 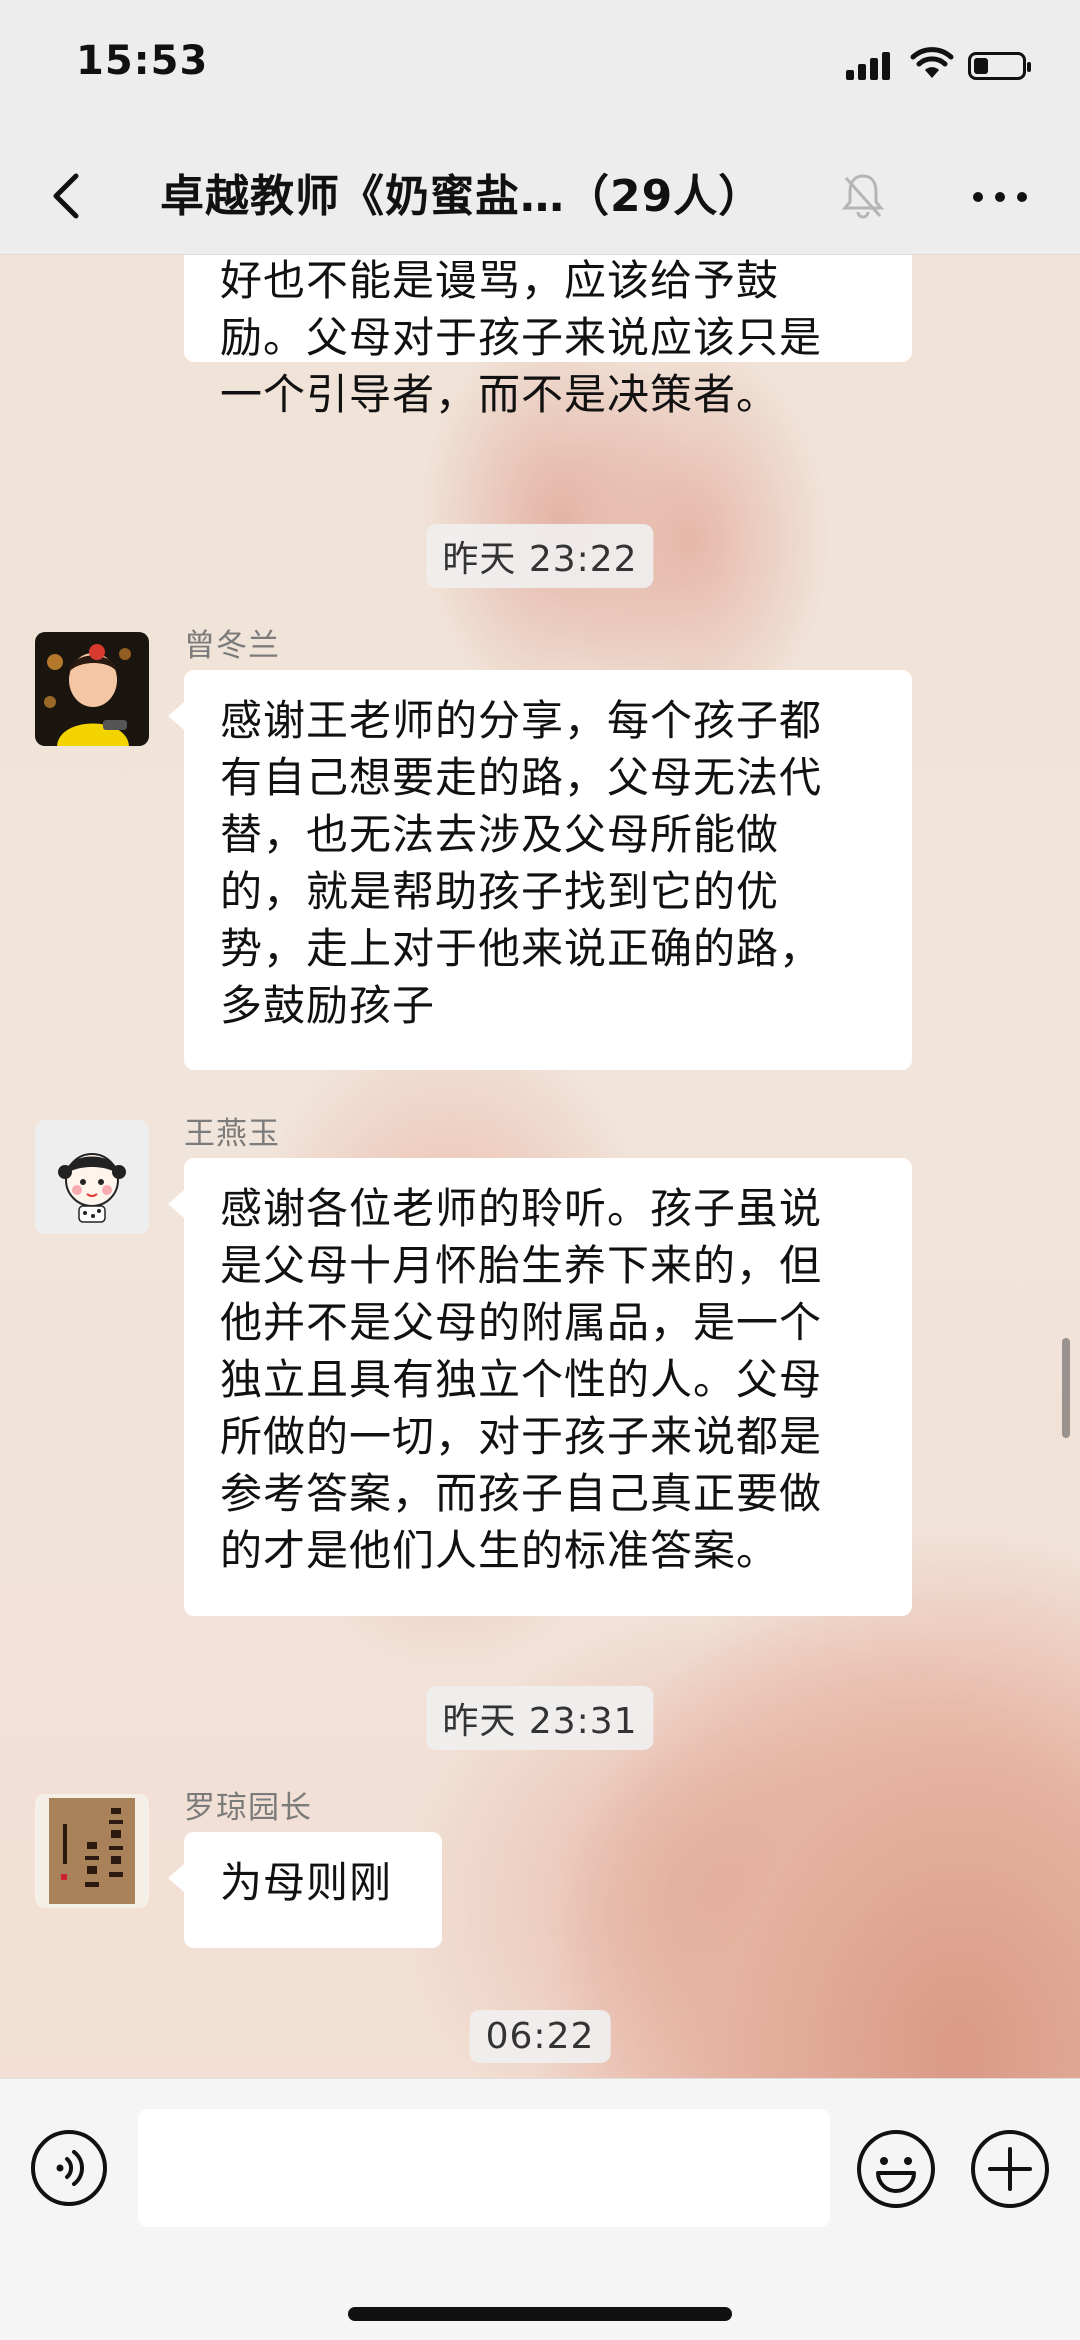 What do you see at coordinates (870, 66) in the screenshot?
I see `cellular-signal-icon` at bounding box center [870, 66].